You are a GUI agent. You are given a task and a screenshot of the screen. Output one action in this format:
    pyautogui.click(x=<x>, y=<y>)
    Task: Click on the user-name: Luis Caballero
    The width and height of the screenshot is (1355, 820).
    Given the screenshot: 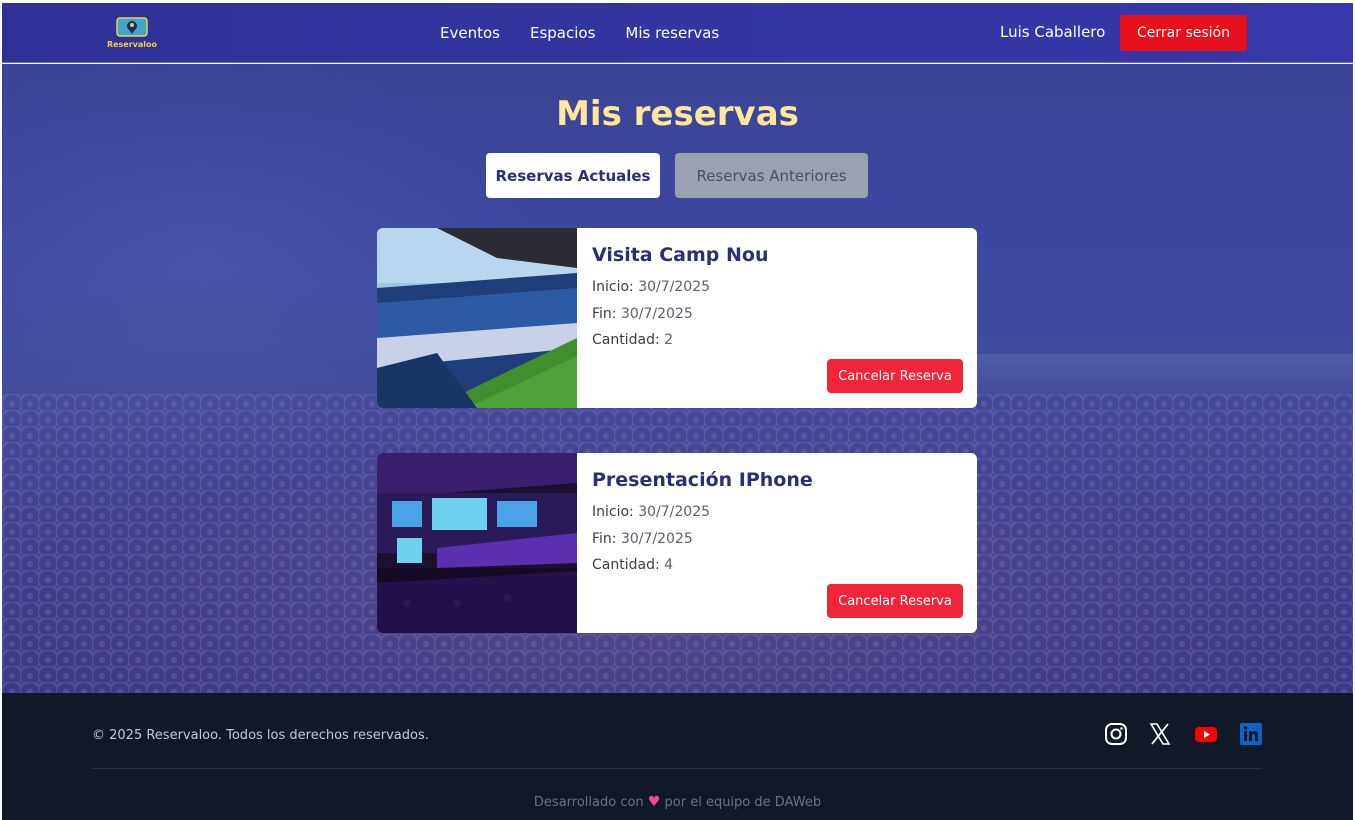 What is the action you would take?
    pyautogui.click(x=1052, y=32)
    